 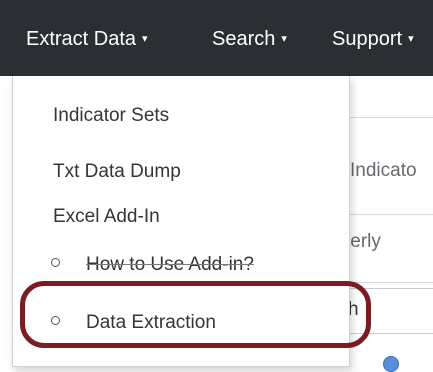 I want to click on menu-item-txt-data-dump: Txt Data Dump, so click(x=117, y=172).